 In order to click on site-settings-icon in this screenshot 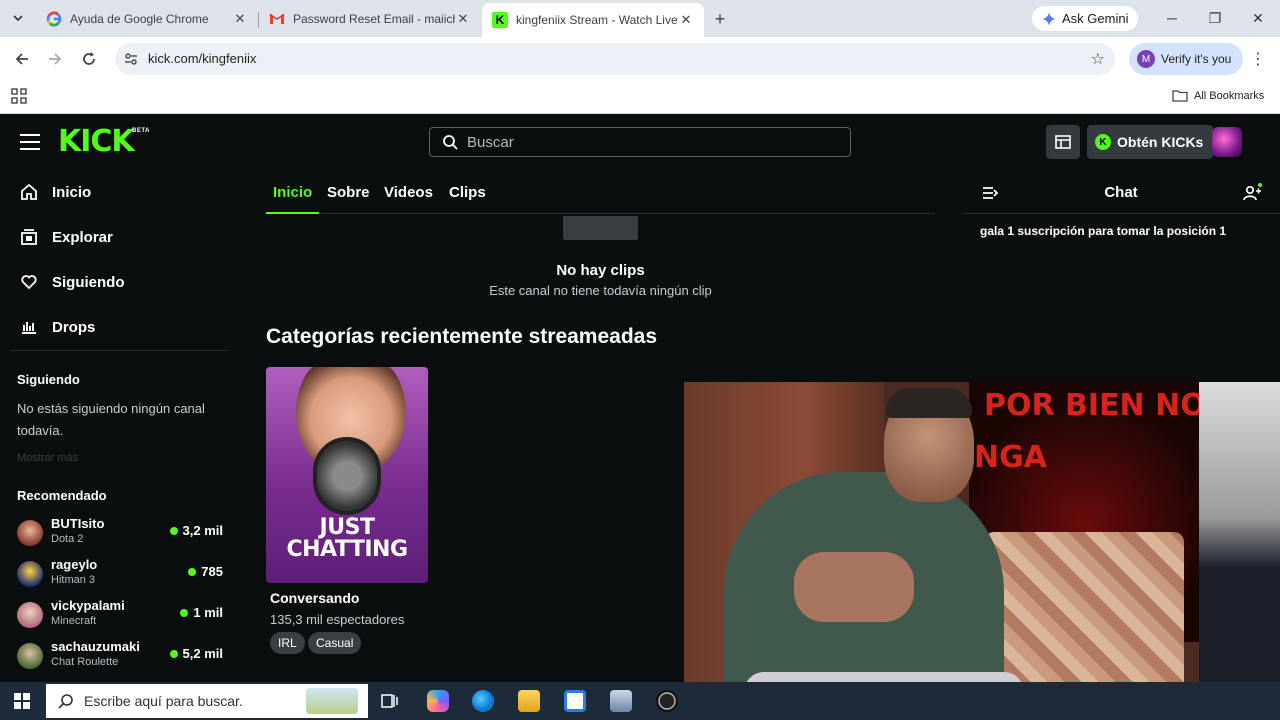, I will do `click(131, 59)`.